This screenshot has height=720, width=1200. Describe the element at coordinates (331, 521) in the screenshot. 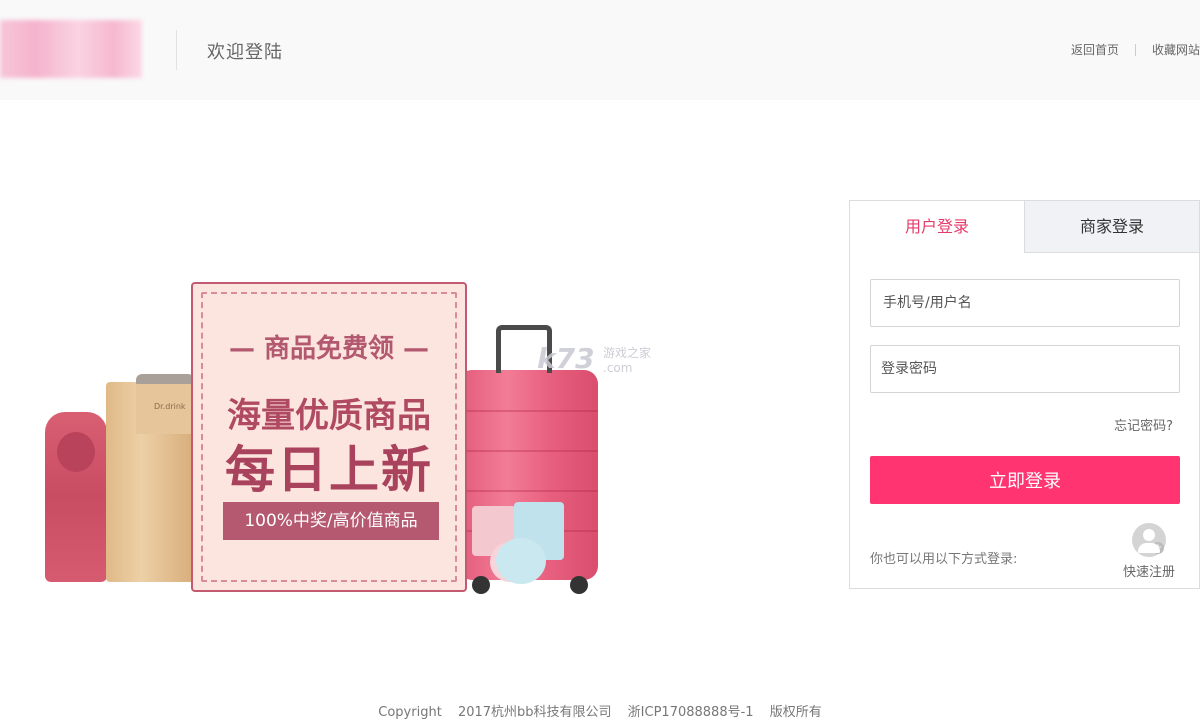

I see `promo-badge: 100%中奖/高价值商品` at that location.